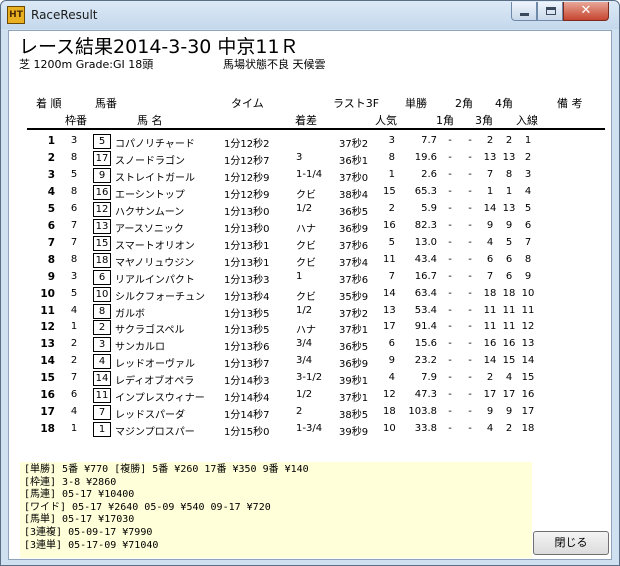 The image size is (620, 566). I want to click on race-time: 1分13秒5, so click(247, 314).